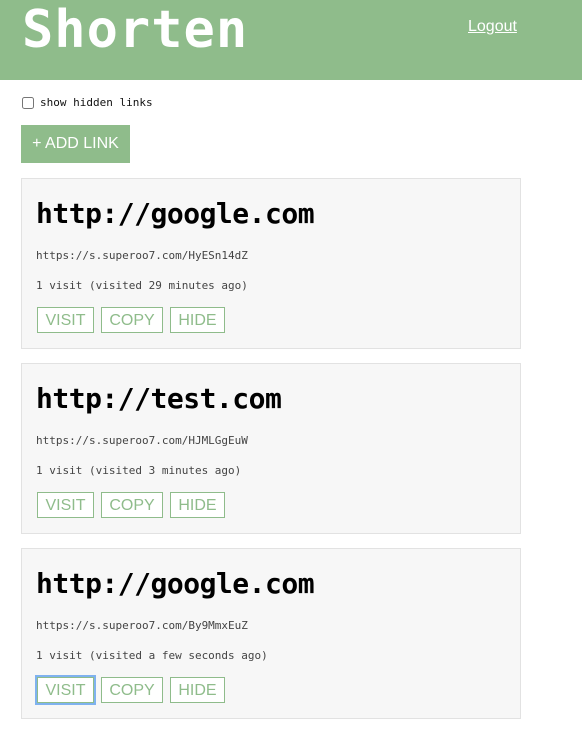 The image size is (582, 741). What do you see at coordinates (135, 30) in the screenshot?
I see `app-logo: Shorten` at bounding box center [135, 30].